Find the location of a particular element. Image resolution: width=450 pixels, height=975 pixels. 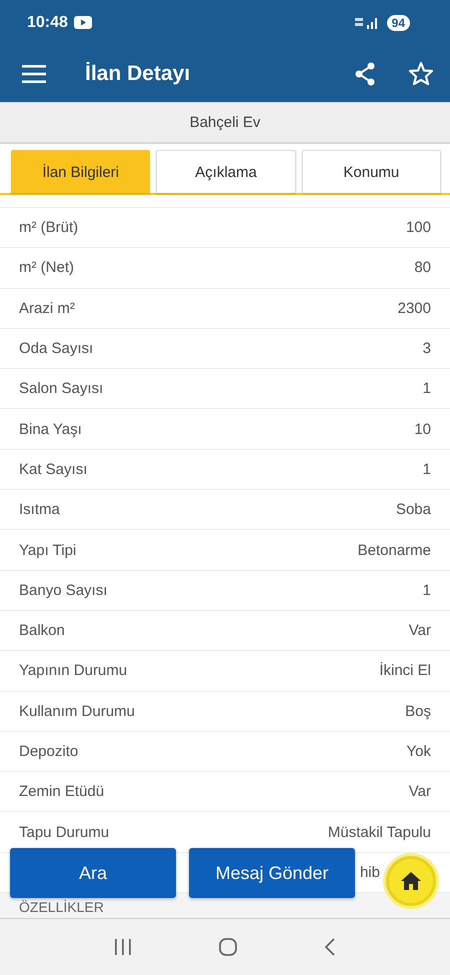

screen-title: İlan Detayı is located at coordinates (137, 74).